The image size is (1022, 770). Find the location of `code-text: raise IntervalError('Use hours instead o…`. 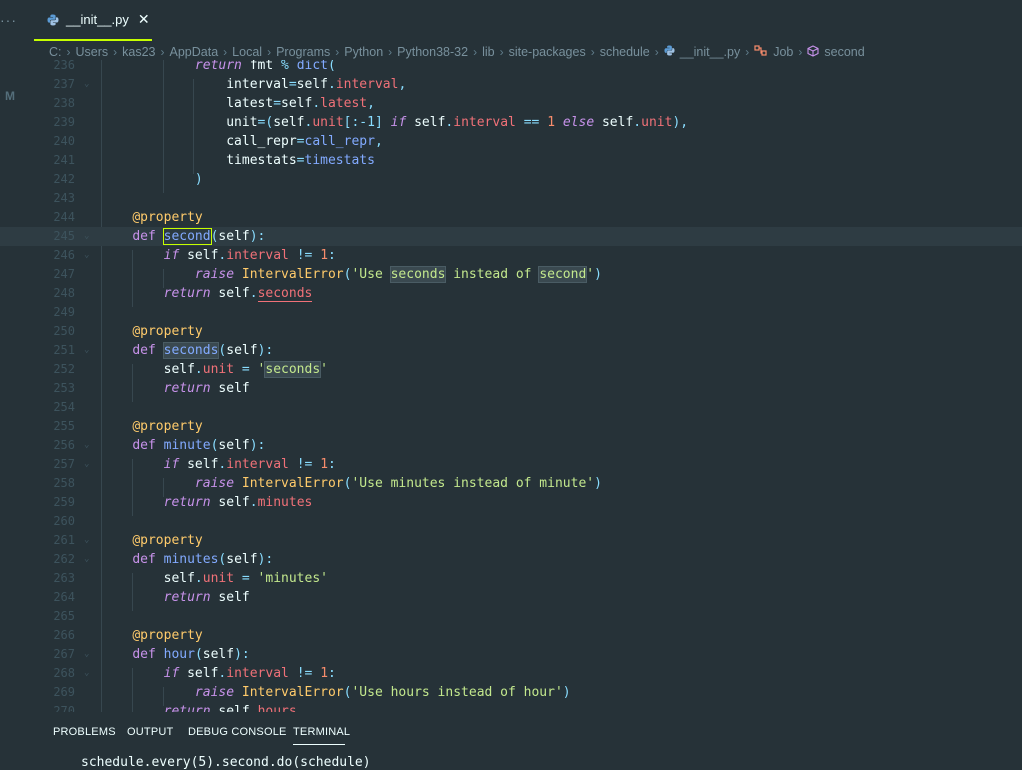

code-text: raise IntervalError('Use hours instead o… is located at coordinates (382, 692).